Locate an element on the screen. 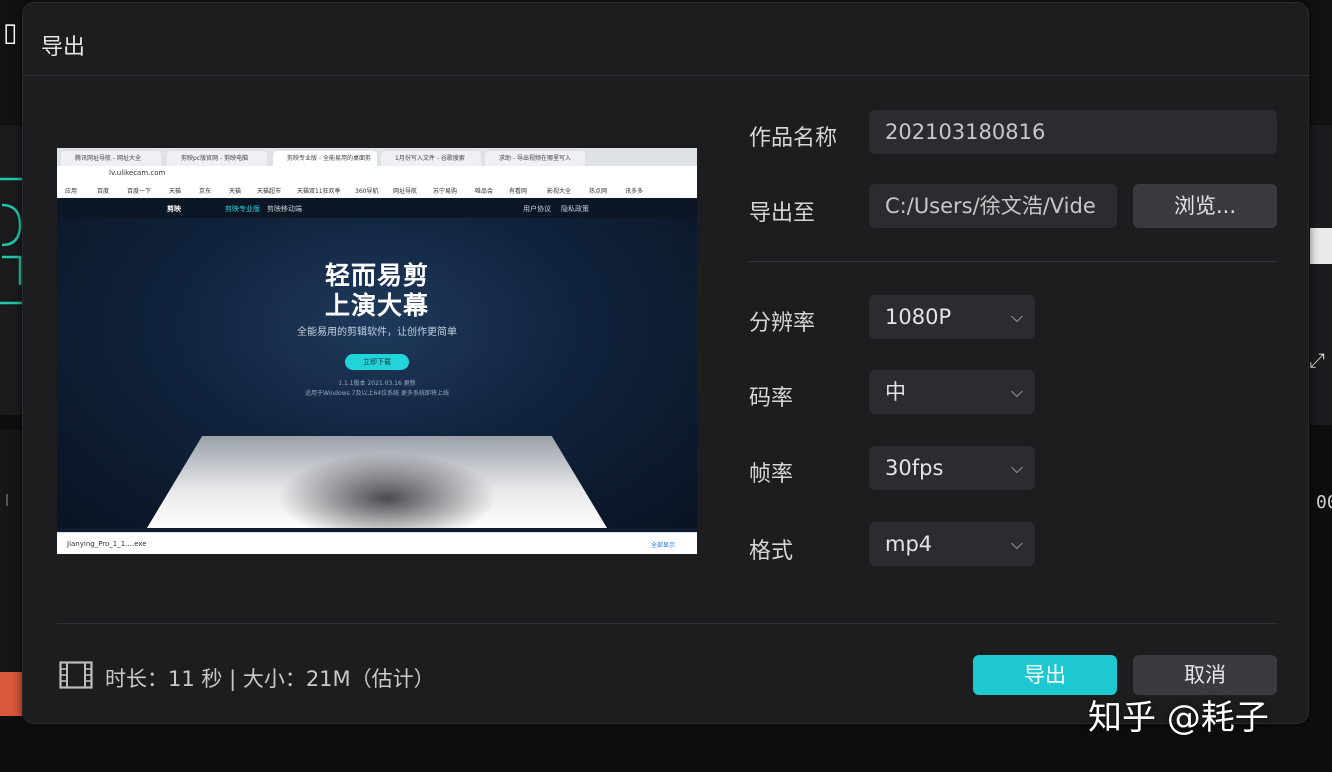 This screenshot has width=1332, height=772. dialog-header: 导出 is located at coordinates (665, 39).